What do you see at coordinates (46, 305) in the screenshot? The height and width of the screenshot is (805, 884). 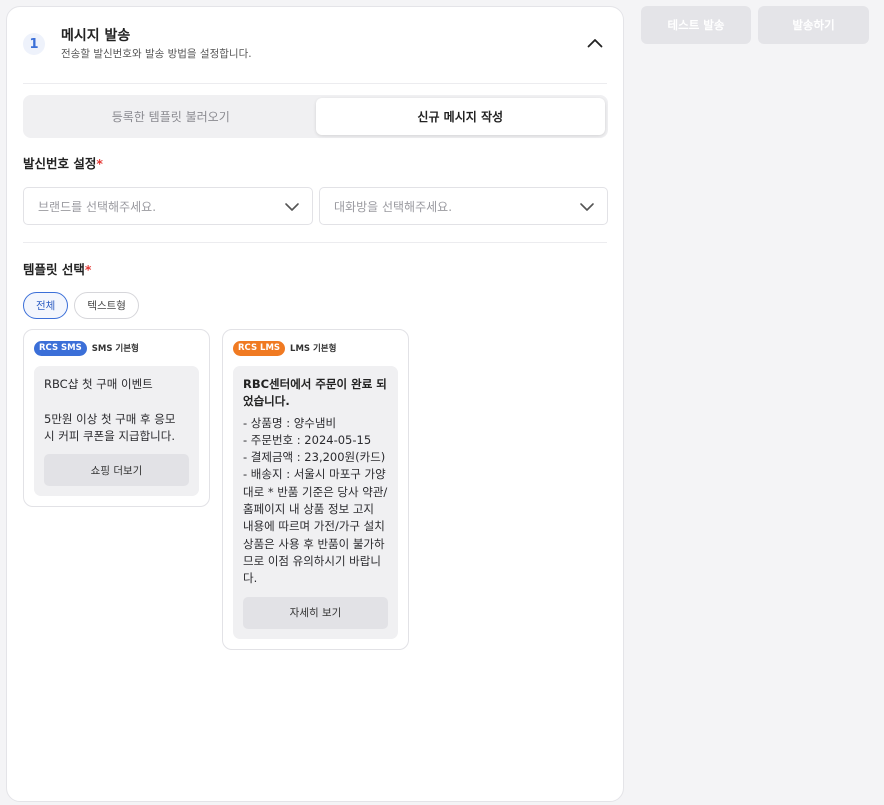 I see `filter-all-chip: 전체` at bounding box center [46, 305].